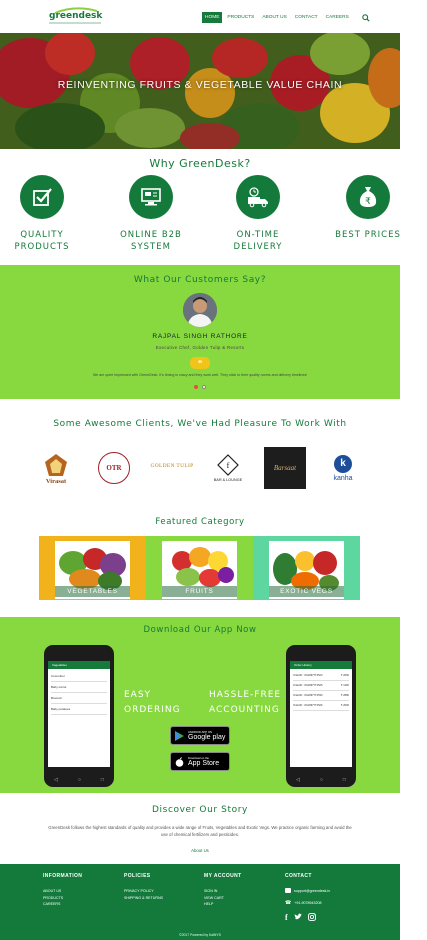  I want to click on category-fruits: FRUITS, so click(199, 568).